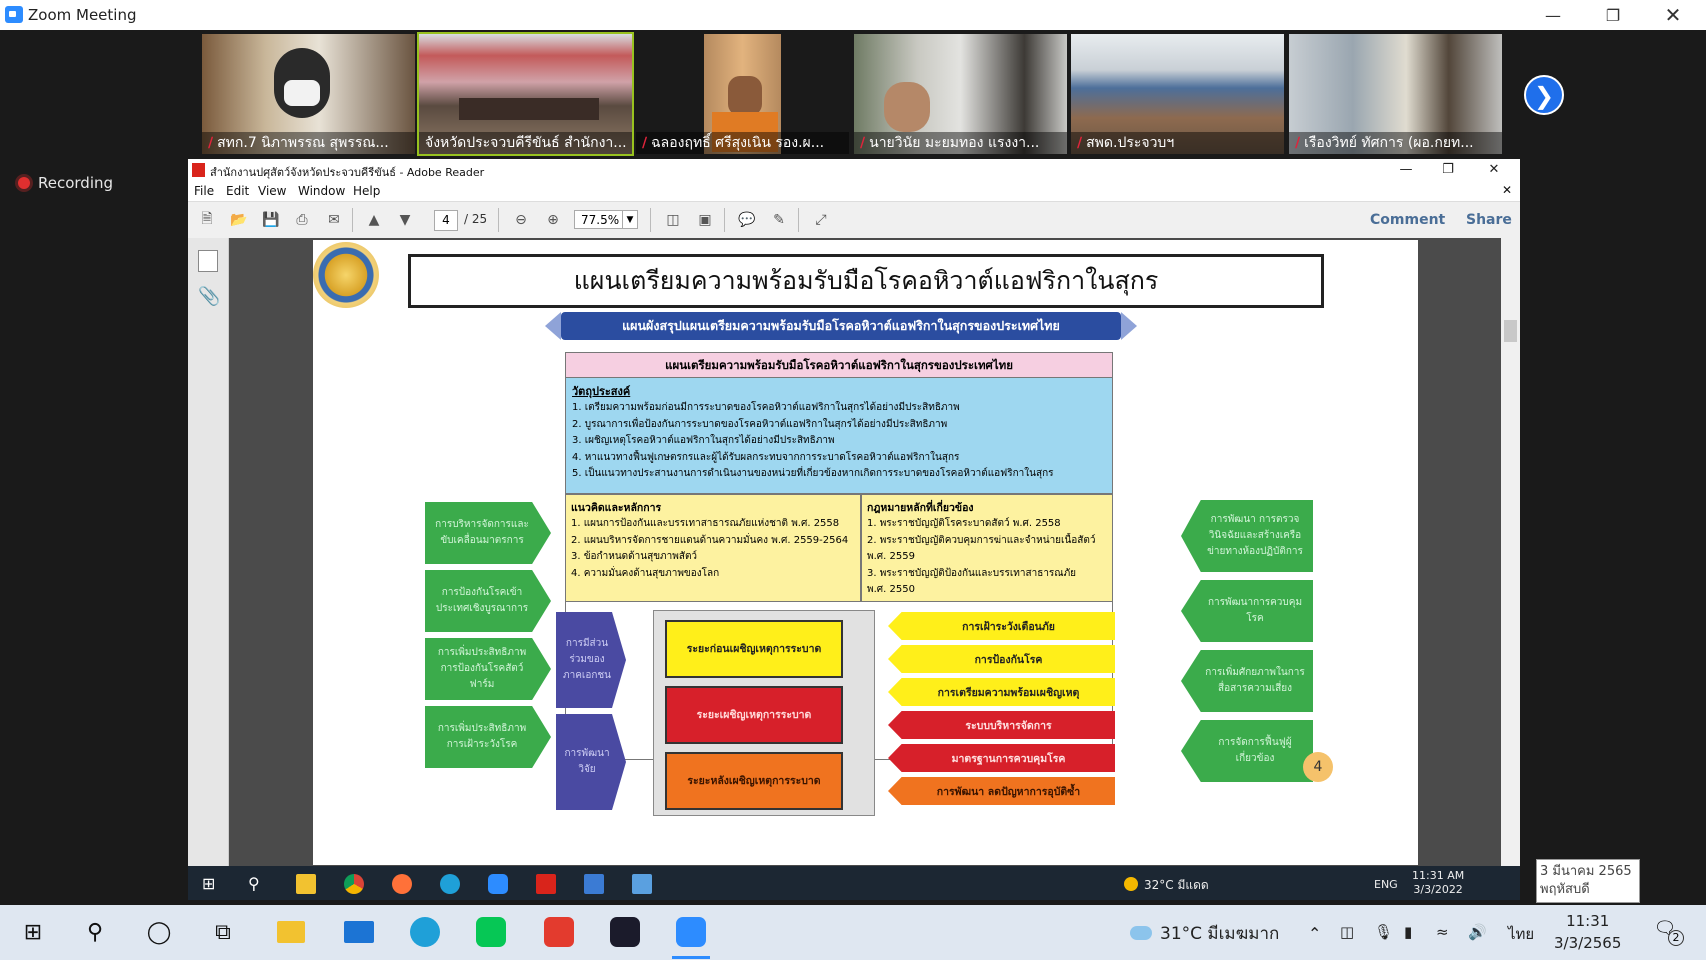 Image resolution: width=1706 pixels, height=960 pixels. What do you see at coordinates (642, 884) in the screenshot?
I see `photos-icon` at bounding box center [642, 884].